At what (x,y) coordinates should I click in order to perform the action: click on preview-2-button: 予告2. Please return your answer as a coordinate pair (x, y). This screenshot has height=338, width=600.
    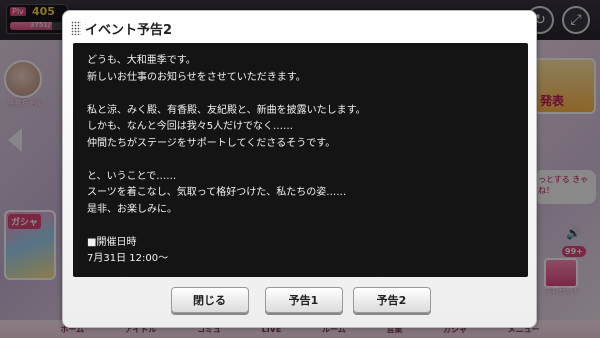
    Looking at the image, I should click on (391, 300).